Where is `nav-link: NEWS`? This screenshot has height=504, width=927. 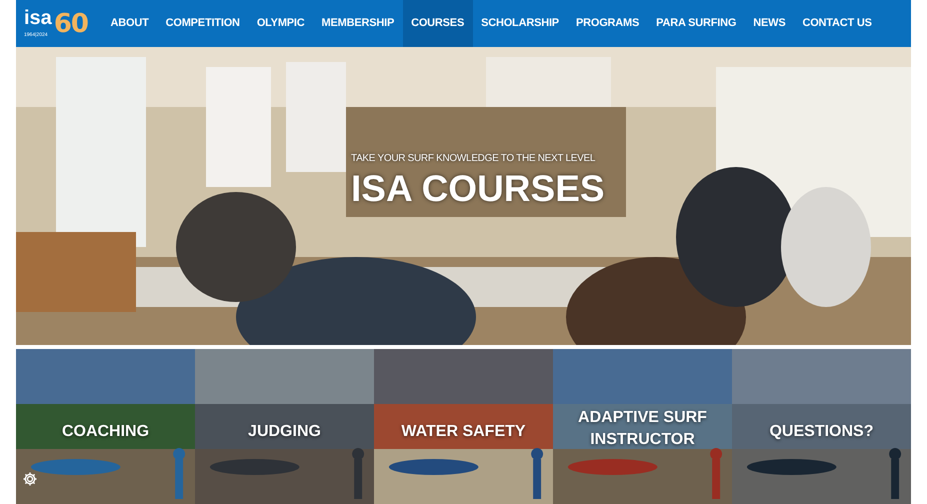 nav-link: NEWS is located at coordinates (769, 23).